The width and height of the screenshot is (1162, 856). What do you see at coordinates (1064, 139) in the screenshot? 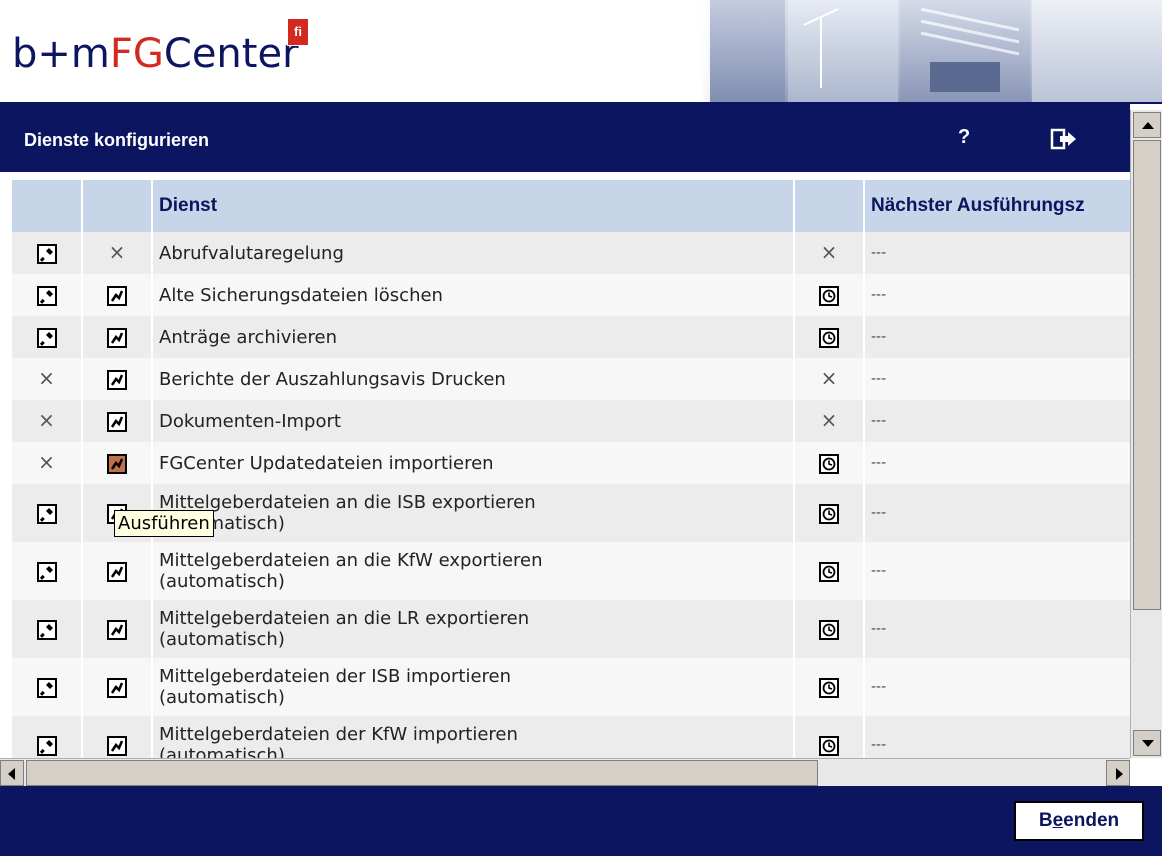
I see `exit-icon` at bounding box center [1064, 139].